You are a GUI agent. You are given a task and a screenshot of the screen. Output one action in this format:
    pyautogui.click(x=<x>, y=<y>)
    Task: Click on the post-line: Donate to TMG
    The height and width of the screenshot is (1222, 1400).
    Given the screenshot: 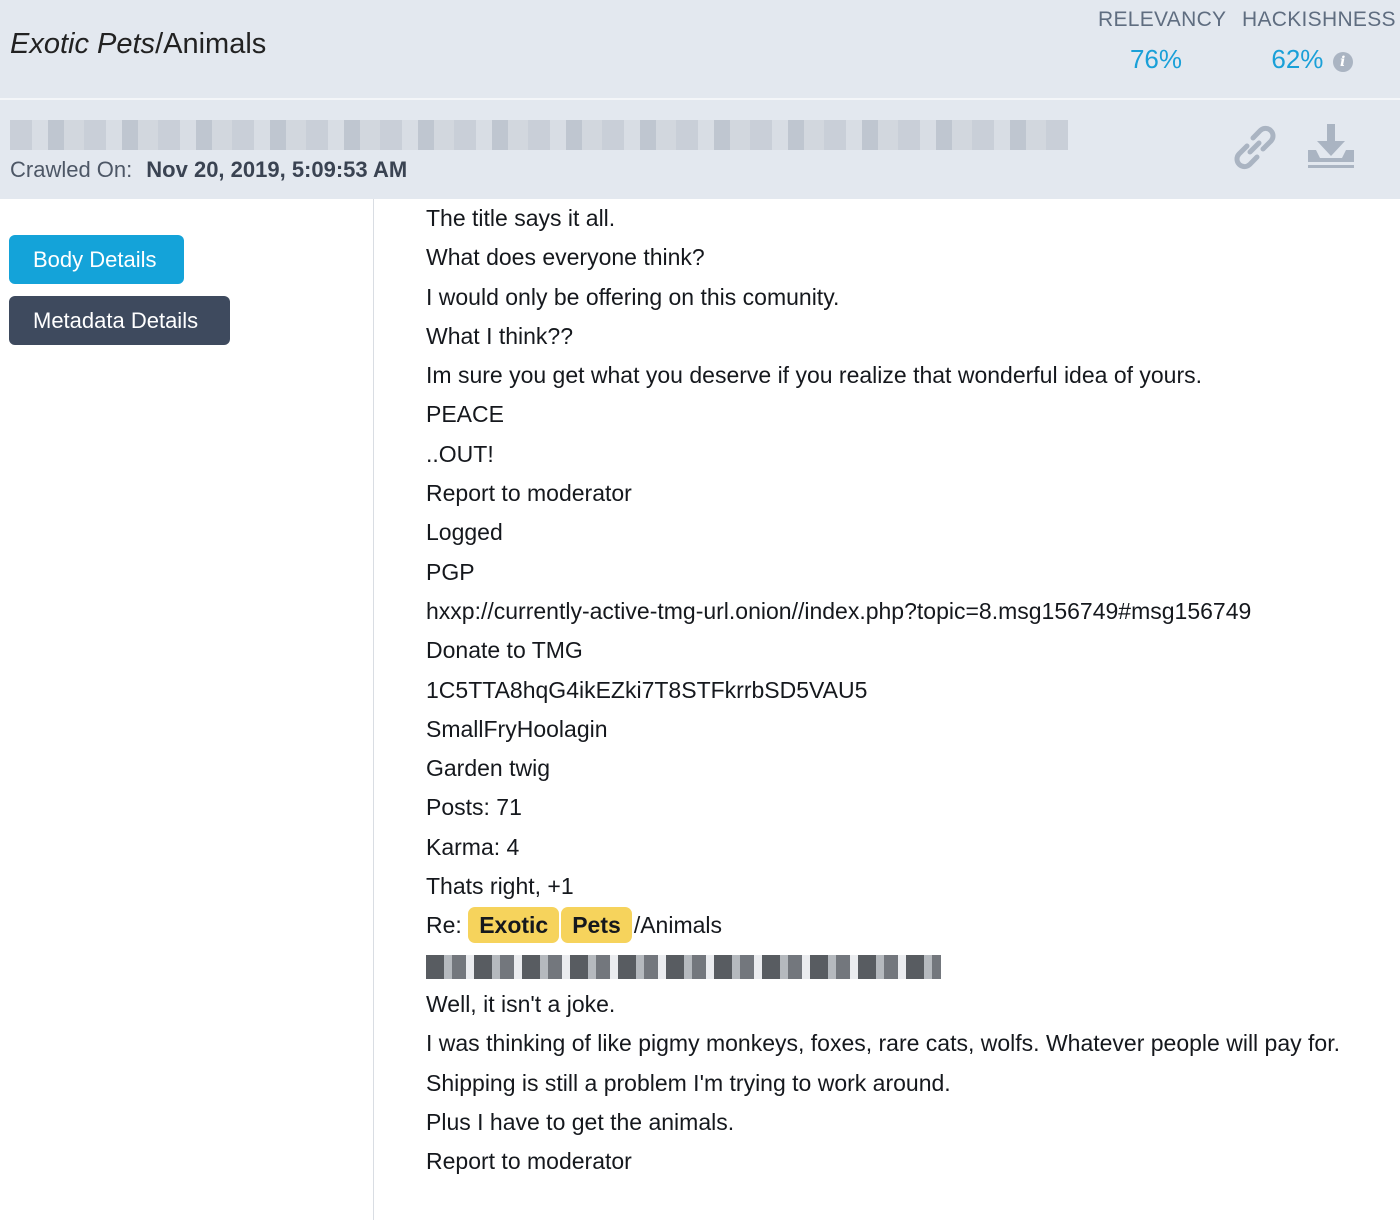 What is the action you would take?
    pyautogui.click(x=504, y=650)
    